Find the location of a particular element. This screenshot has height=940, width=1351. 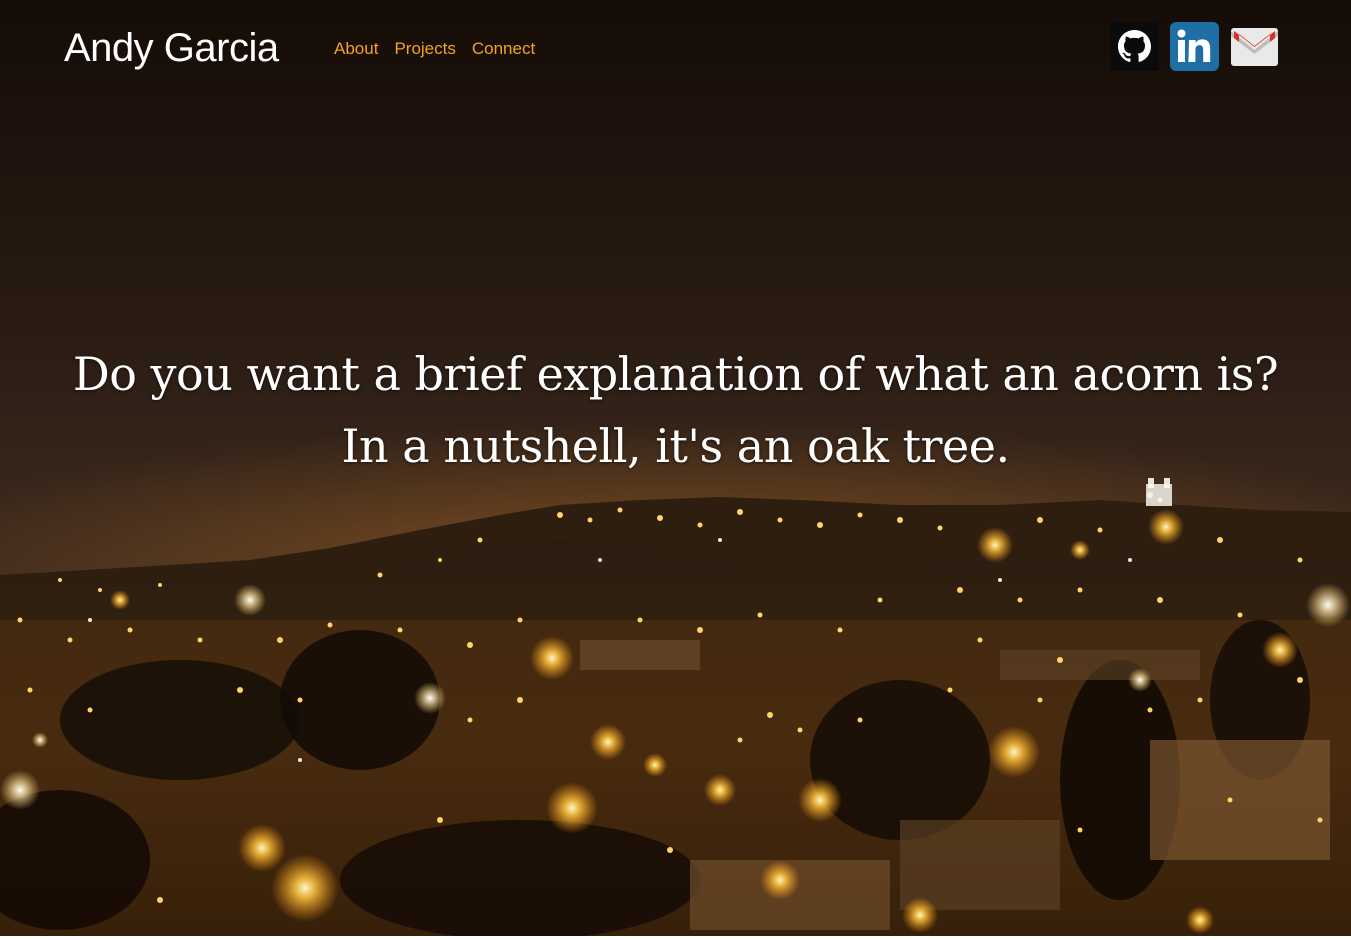

github-link is located at coordinates (1134, 46).